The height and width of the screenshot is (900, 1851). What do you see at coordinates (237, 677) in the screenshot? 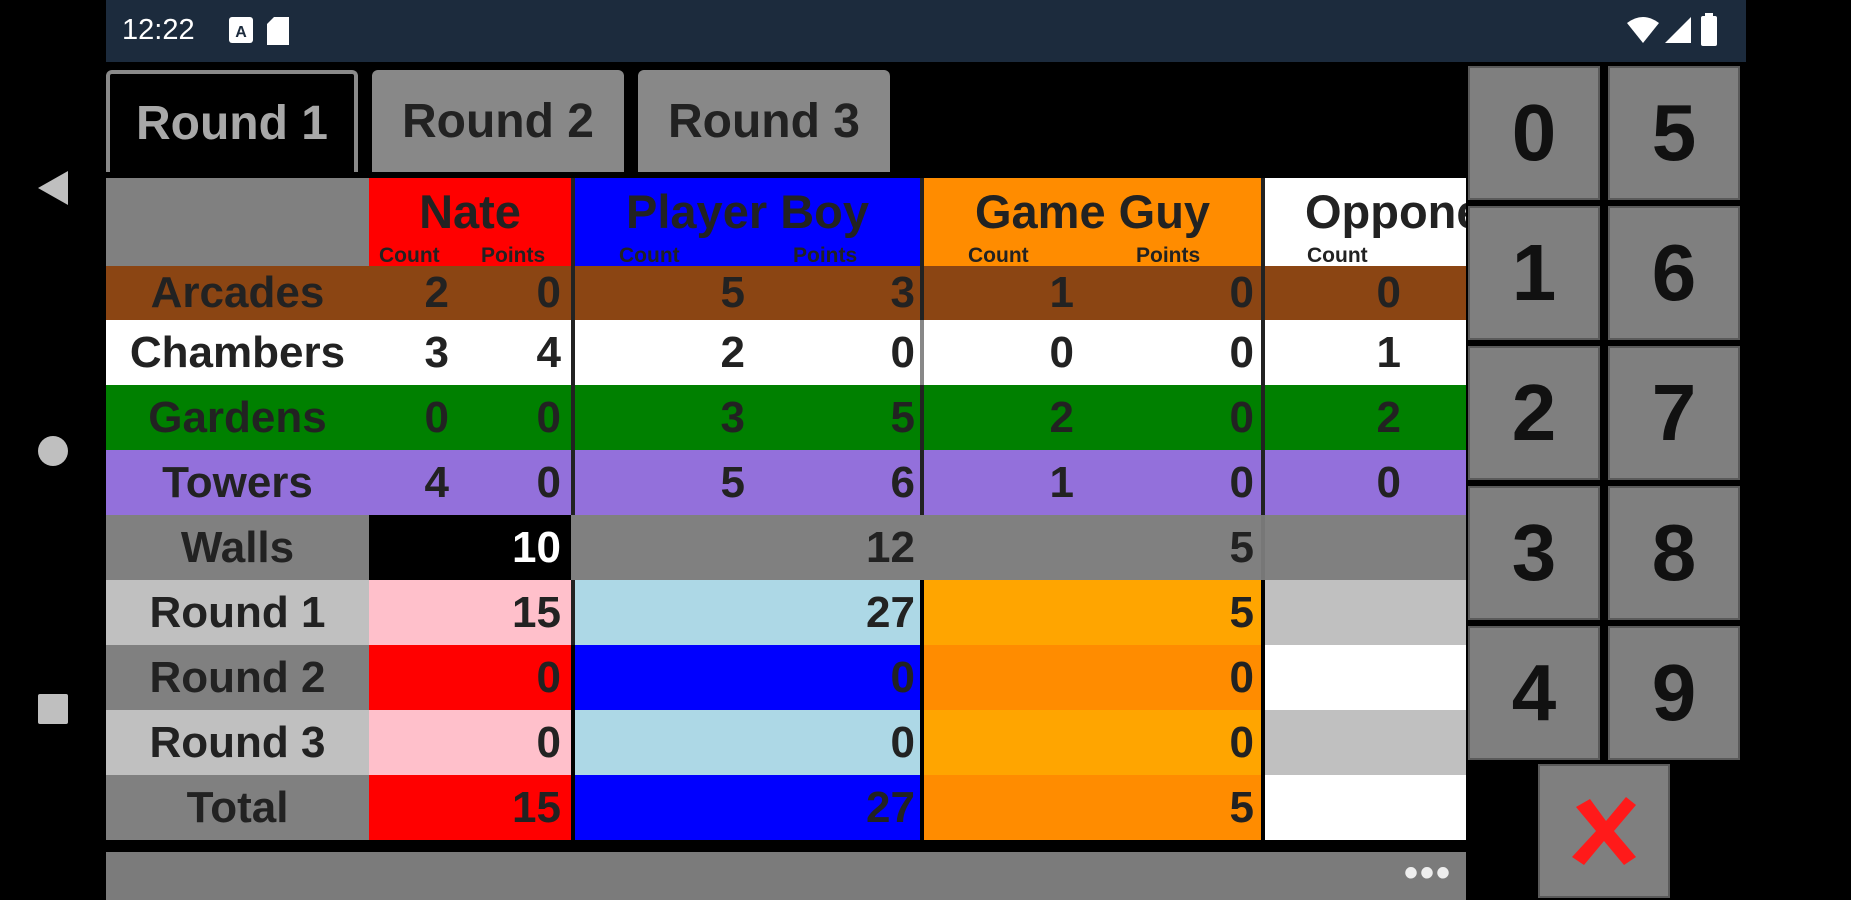
I see `row-label: Round 2` at bounding box center [237, 677].